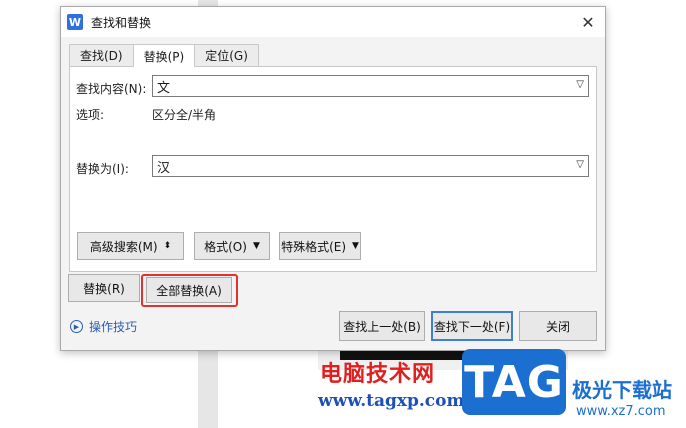 The width and height of the screenshot is (686, 428). What do you see at coordinates (121, 22) in the screenshot?
I see `dialog-title: 查找和替换` at bounding box center [121, 22].